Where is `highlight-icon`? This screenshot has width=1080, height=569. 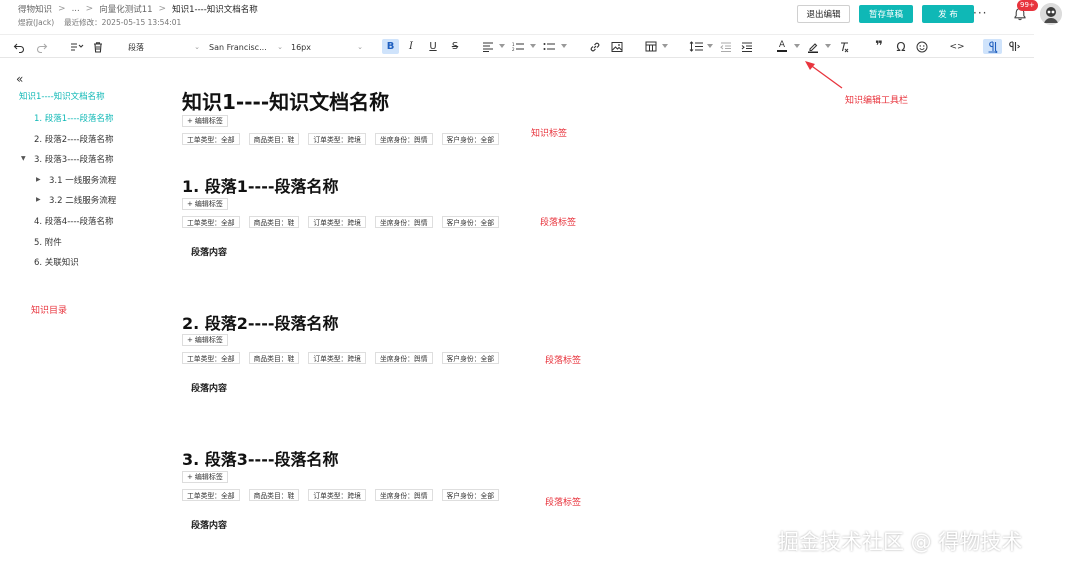 highlight-icon is located at coordinates (813, 46).